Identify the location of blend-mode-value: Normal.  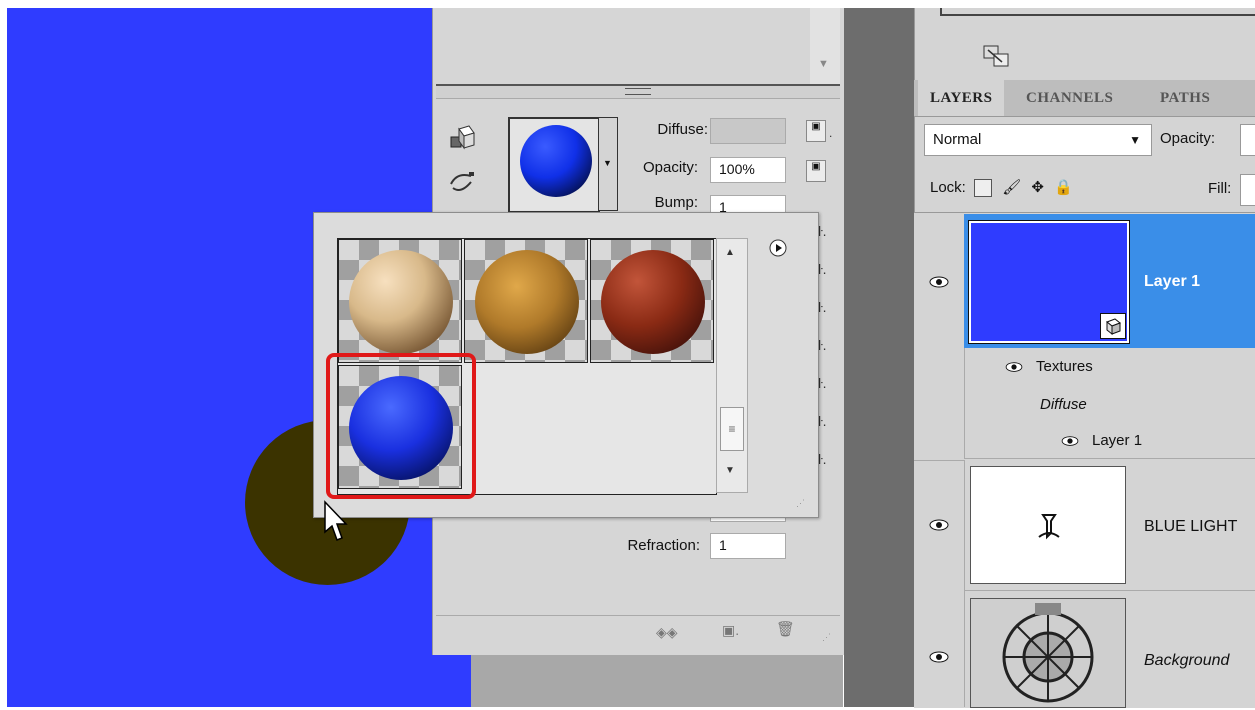
(957, 139).